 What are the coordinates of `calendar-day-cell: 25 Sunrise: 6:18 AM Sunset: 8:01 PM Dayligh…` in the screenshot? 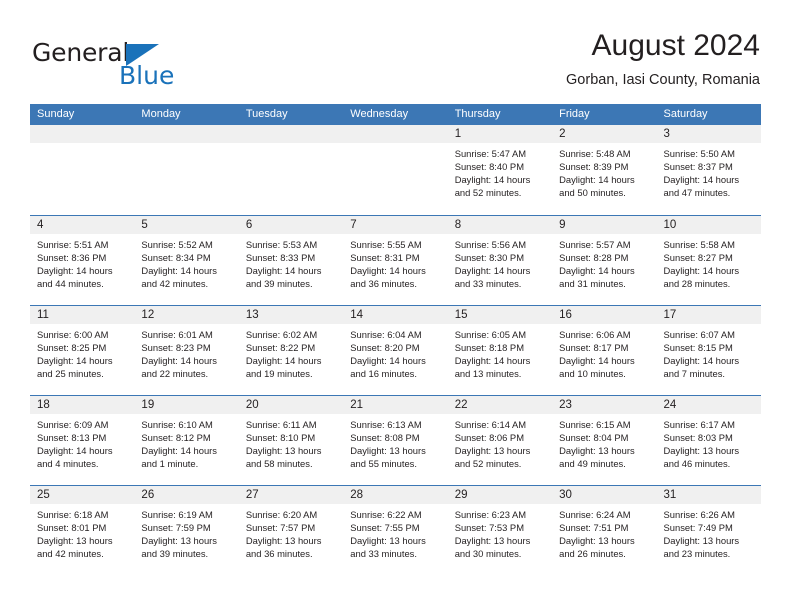 It's located at (82, 530).